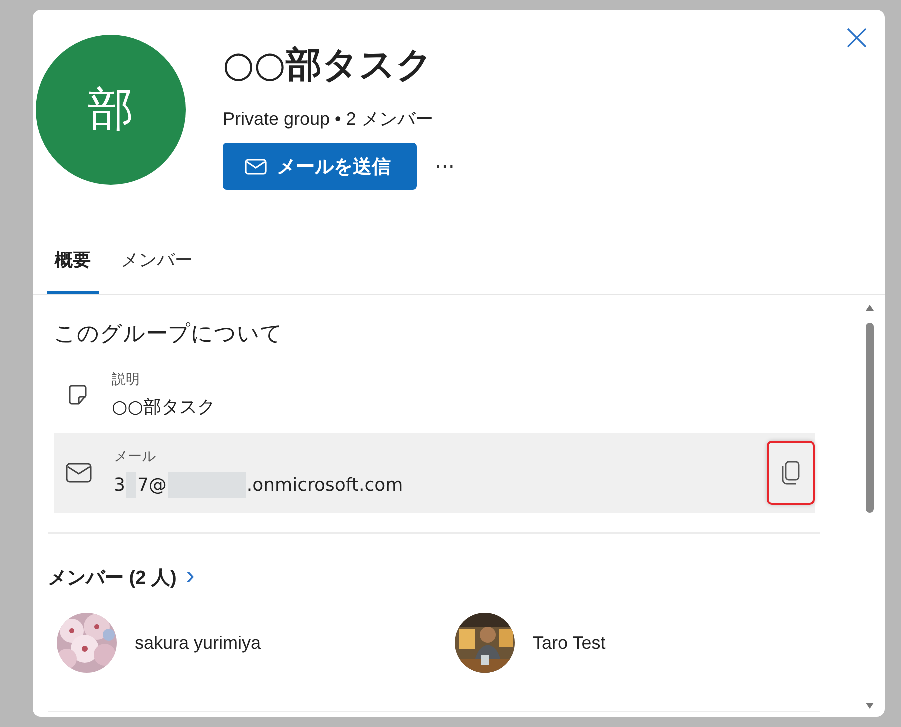 The height and width of the screenshot is (727, 901). I want to click on close-button, so click(857, 38).